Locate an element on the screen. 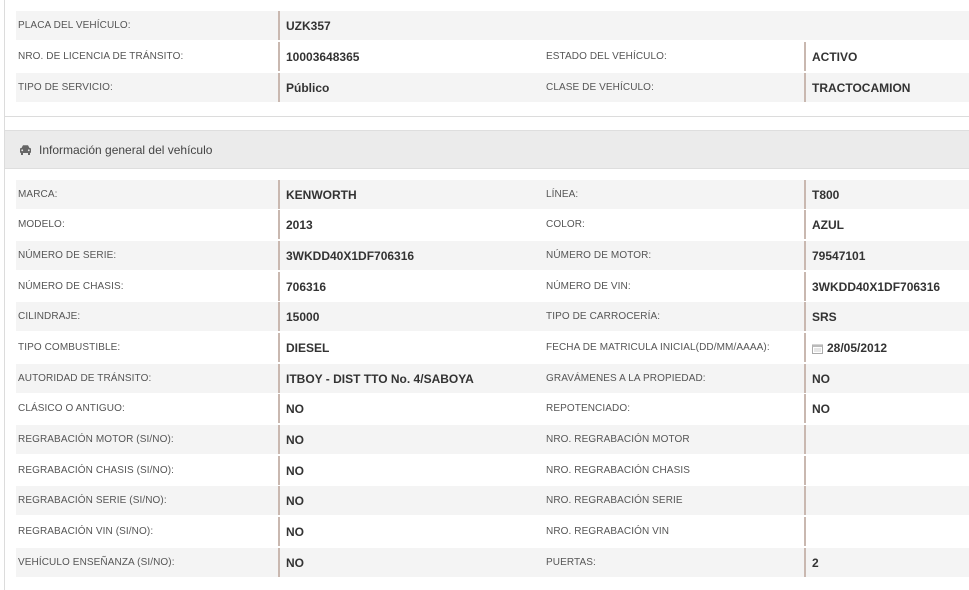 This screenshot has width=969, height=590. detail-row-brand: MARCA: KENWORTH LÍNEA: T800 is located at coordinates (492, 194).